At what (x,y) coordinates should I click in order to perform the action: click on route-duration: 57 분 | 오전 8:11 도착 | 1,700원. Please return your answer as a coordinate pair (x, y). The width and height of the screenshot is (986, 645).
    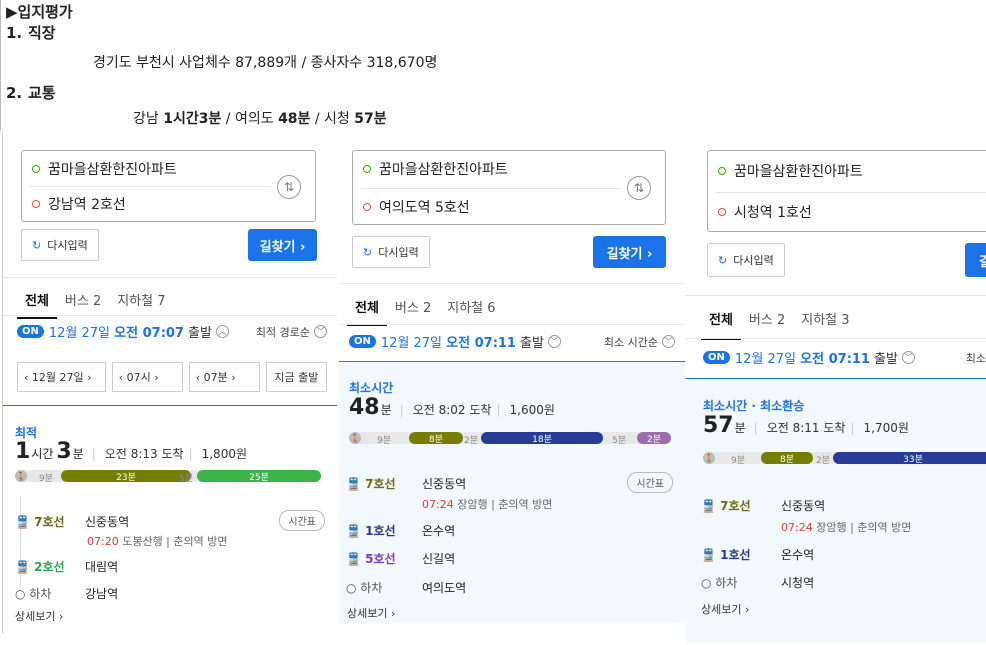
    Looking at the image, I should click on (806, 425).